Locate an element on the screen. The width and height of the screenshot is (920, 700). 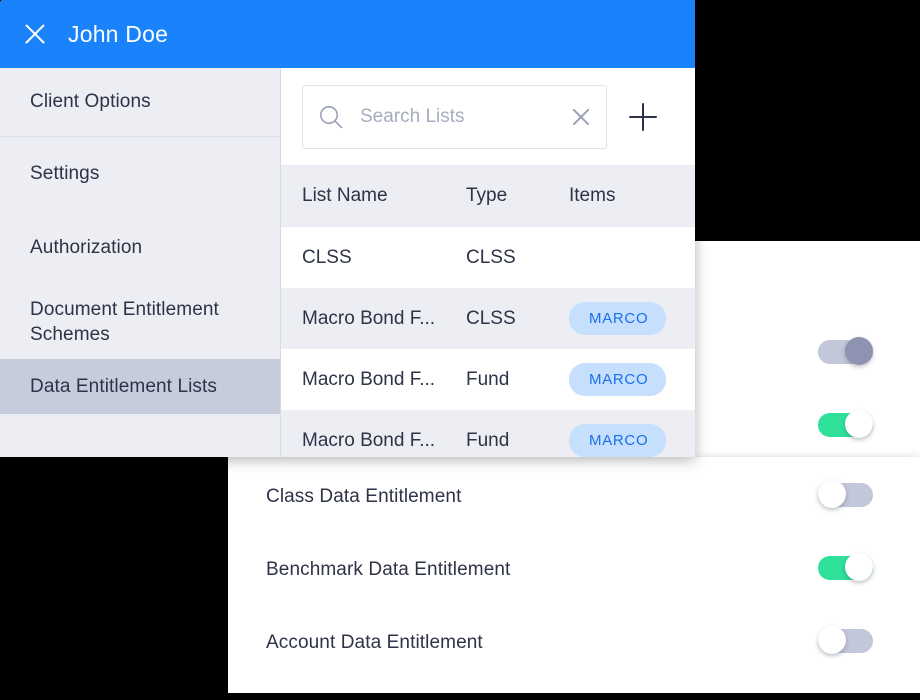
sidebar-item-data-entitlement-lists: Data Entitlement Lists is located at coordinates (140, 386).